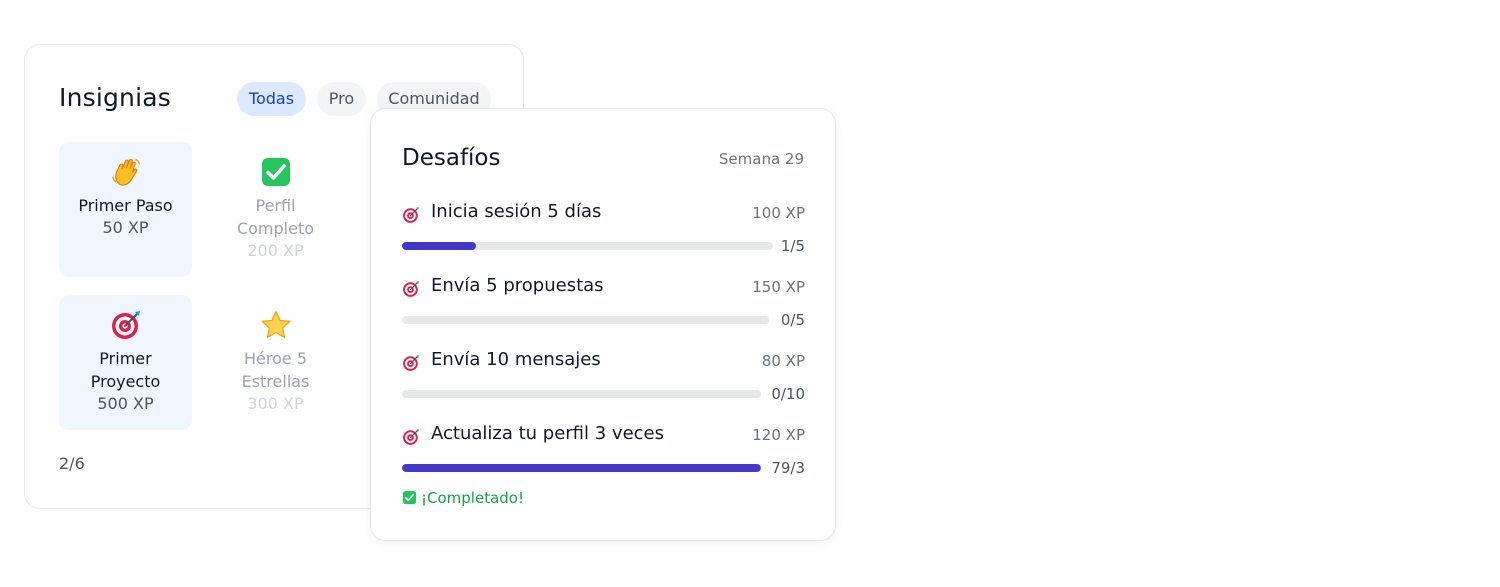 Image resolution: width=1500 pixels, height=587 pixels. Describe the element at coordinates (603, 232) in the screenshot. I see `challenge-item: Inicia sesión 5 días 100 XP 1/5` at that location.